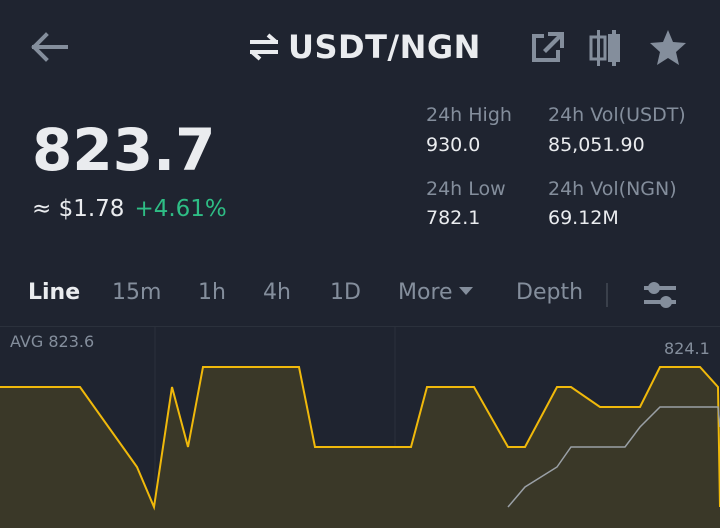 Image resolution: width=720 pixels, height=528 pixels. What do you see at coordinates (453, 218) in the screenshot?
I see `low-value: 782.1` at bounding box center [453, 218].